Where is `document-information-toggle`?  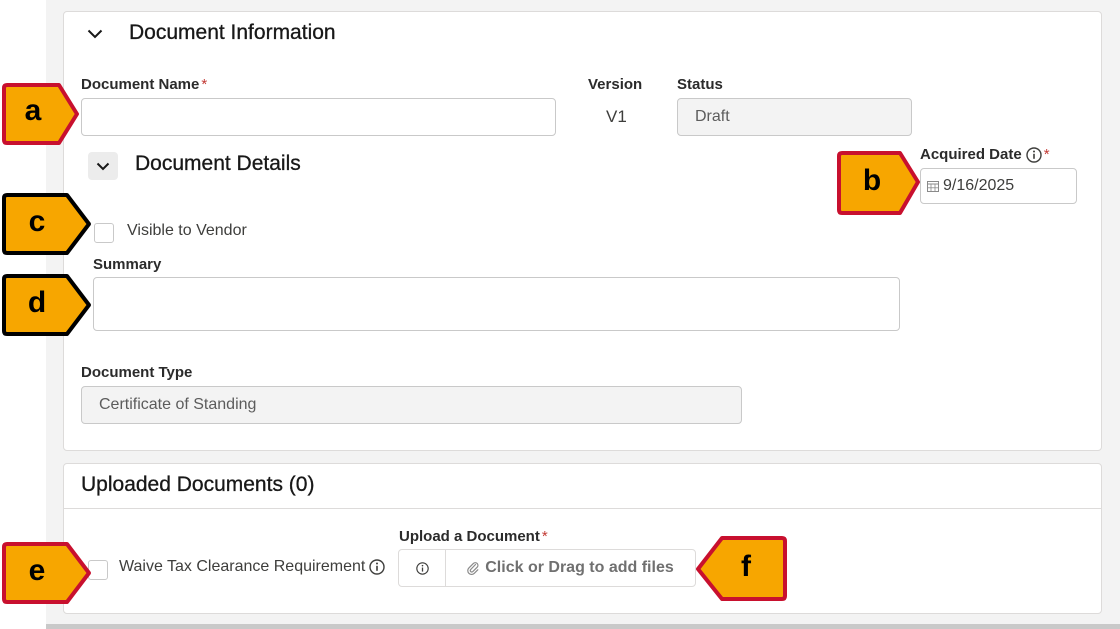 document-information-toggle is located at coordinates (95, 34).